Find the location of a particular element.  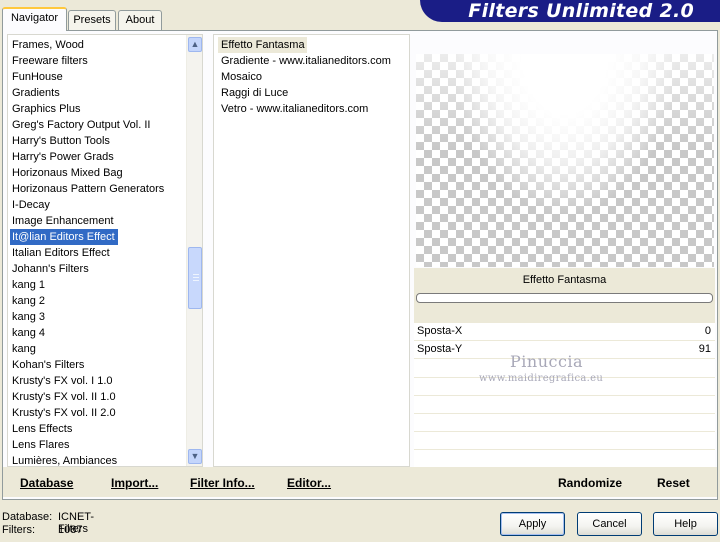

category-item: I-Decay is located at coordinates (97, 205).